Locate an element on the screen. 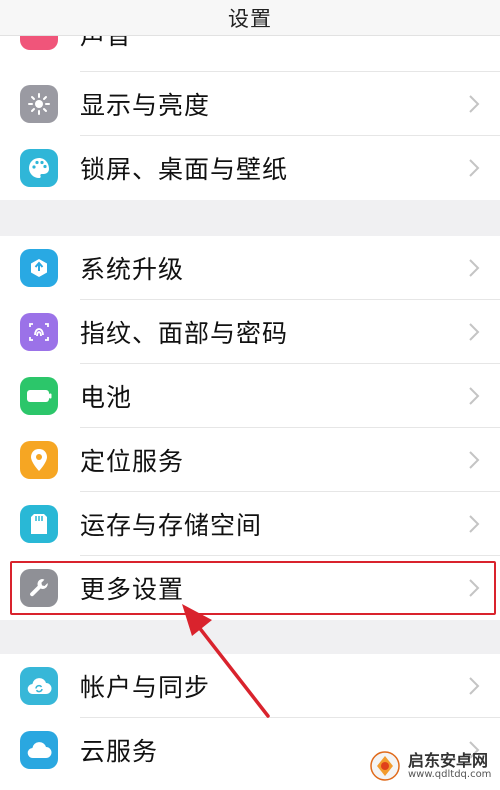  settings-item-fingerprint-face-password: 指纹、面部与密码 is located at coordinates (250, 332).